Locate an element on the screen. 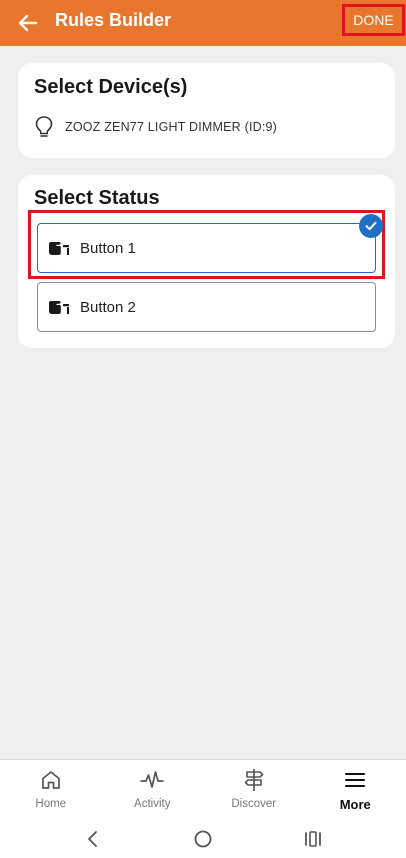  recents-icon is located at coordinates (313, 839).